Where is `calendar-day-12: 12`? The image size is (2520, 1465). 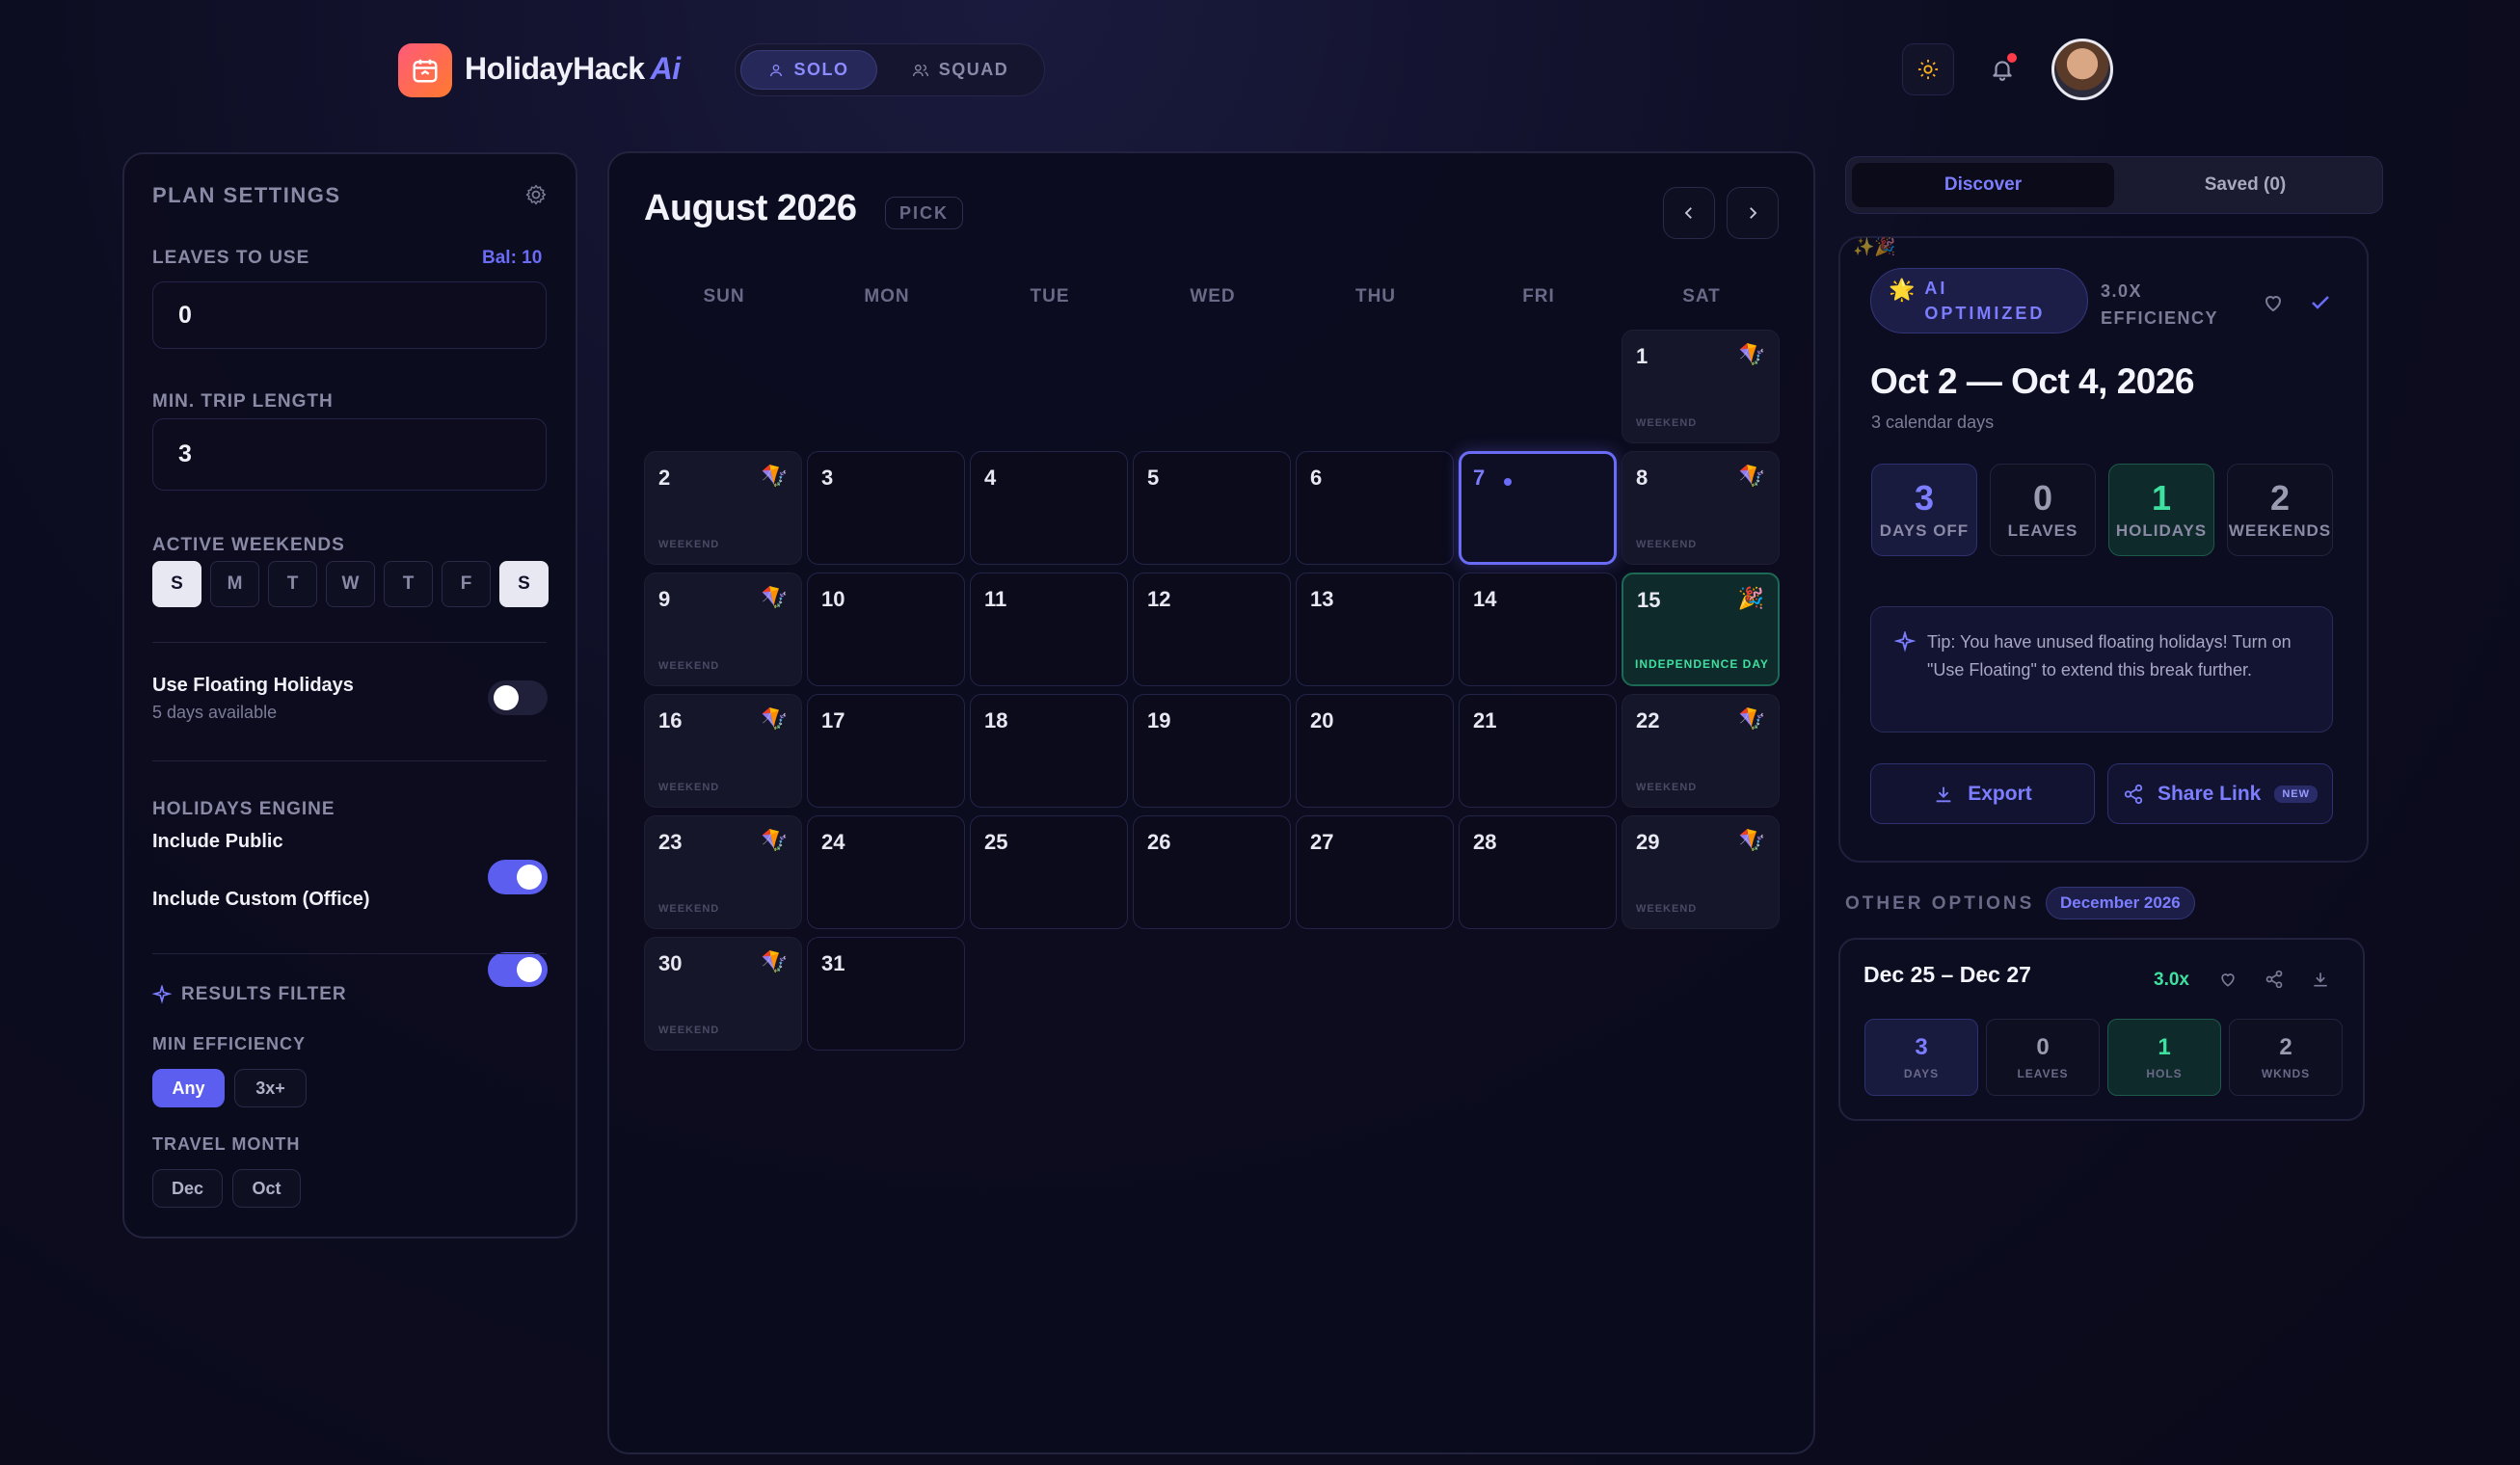
calendar-day-12: 12 is located at coordinates (1212, 629).